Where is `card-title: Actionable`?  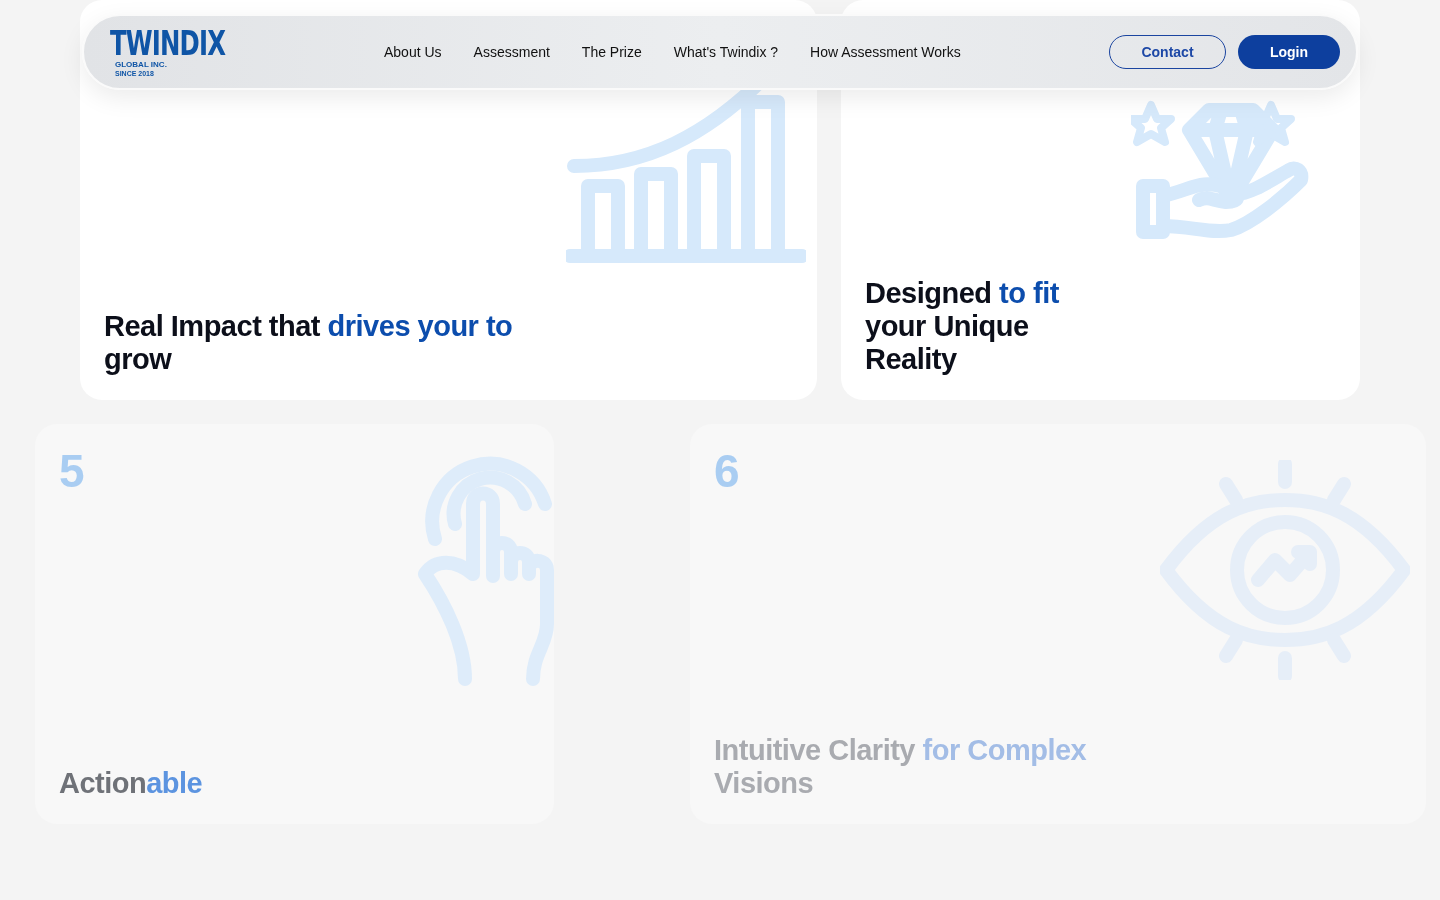 card-title: Actionable is located at coordinates (131, 783).